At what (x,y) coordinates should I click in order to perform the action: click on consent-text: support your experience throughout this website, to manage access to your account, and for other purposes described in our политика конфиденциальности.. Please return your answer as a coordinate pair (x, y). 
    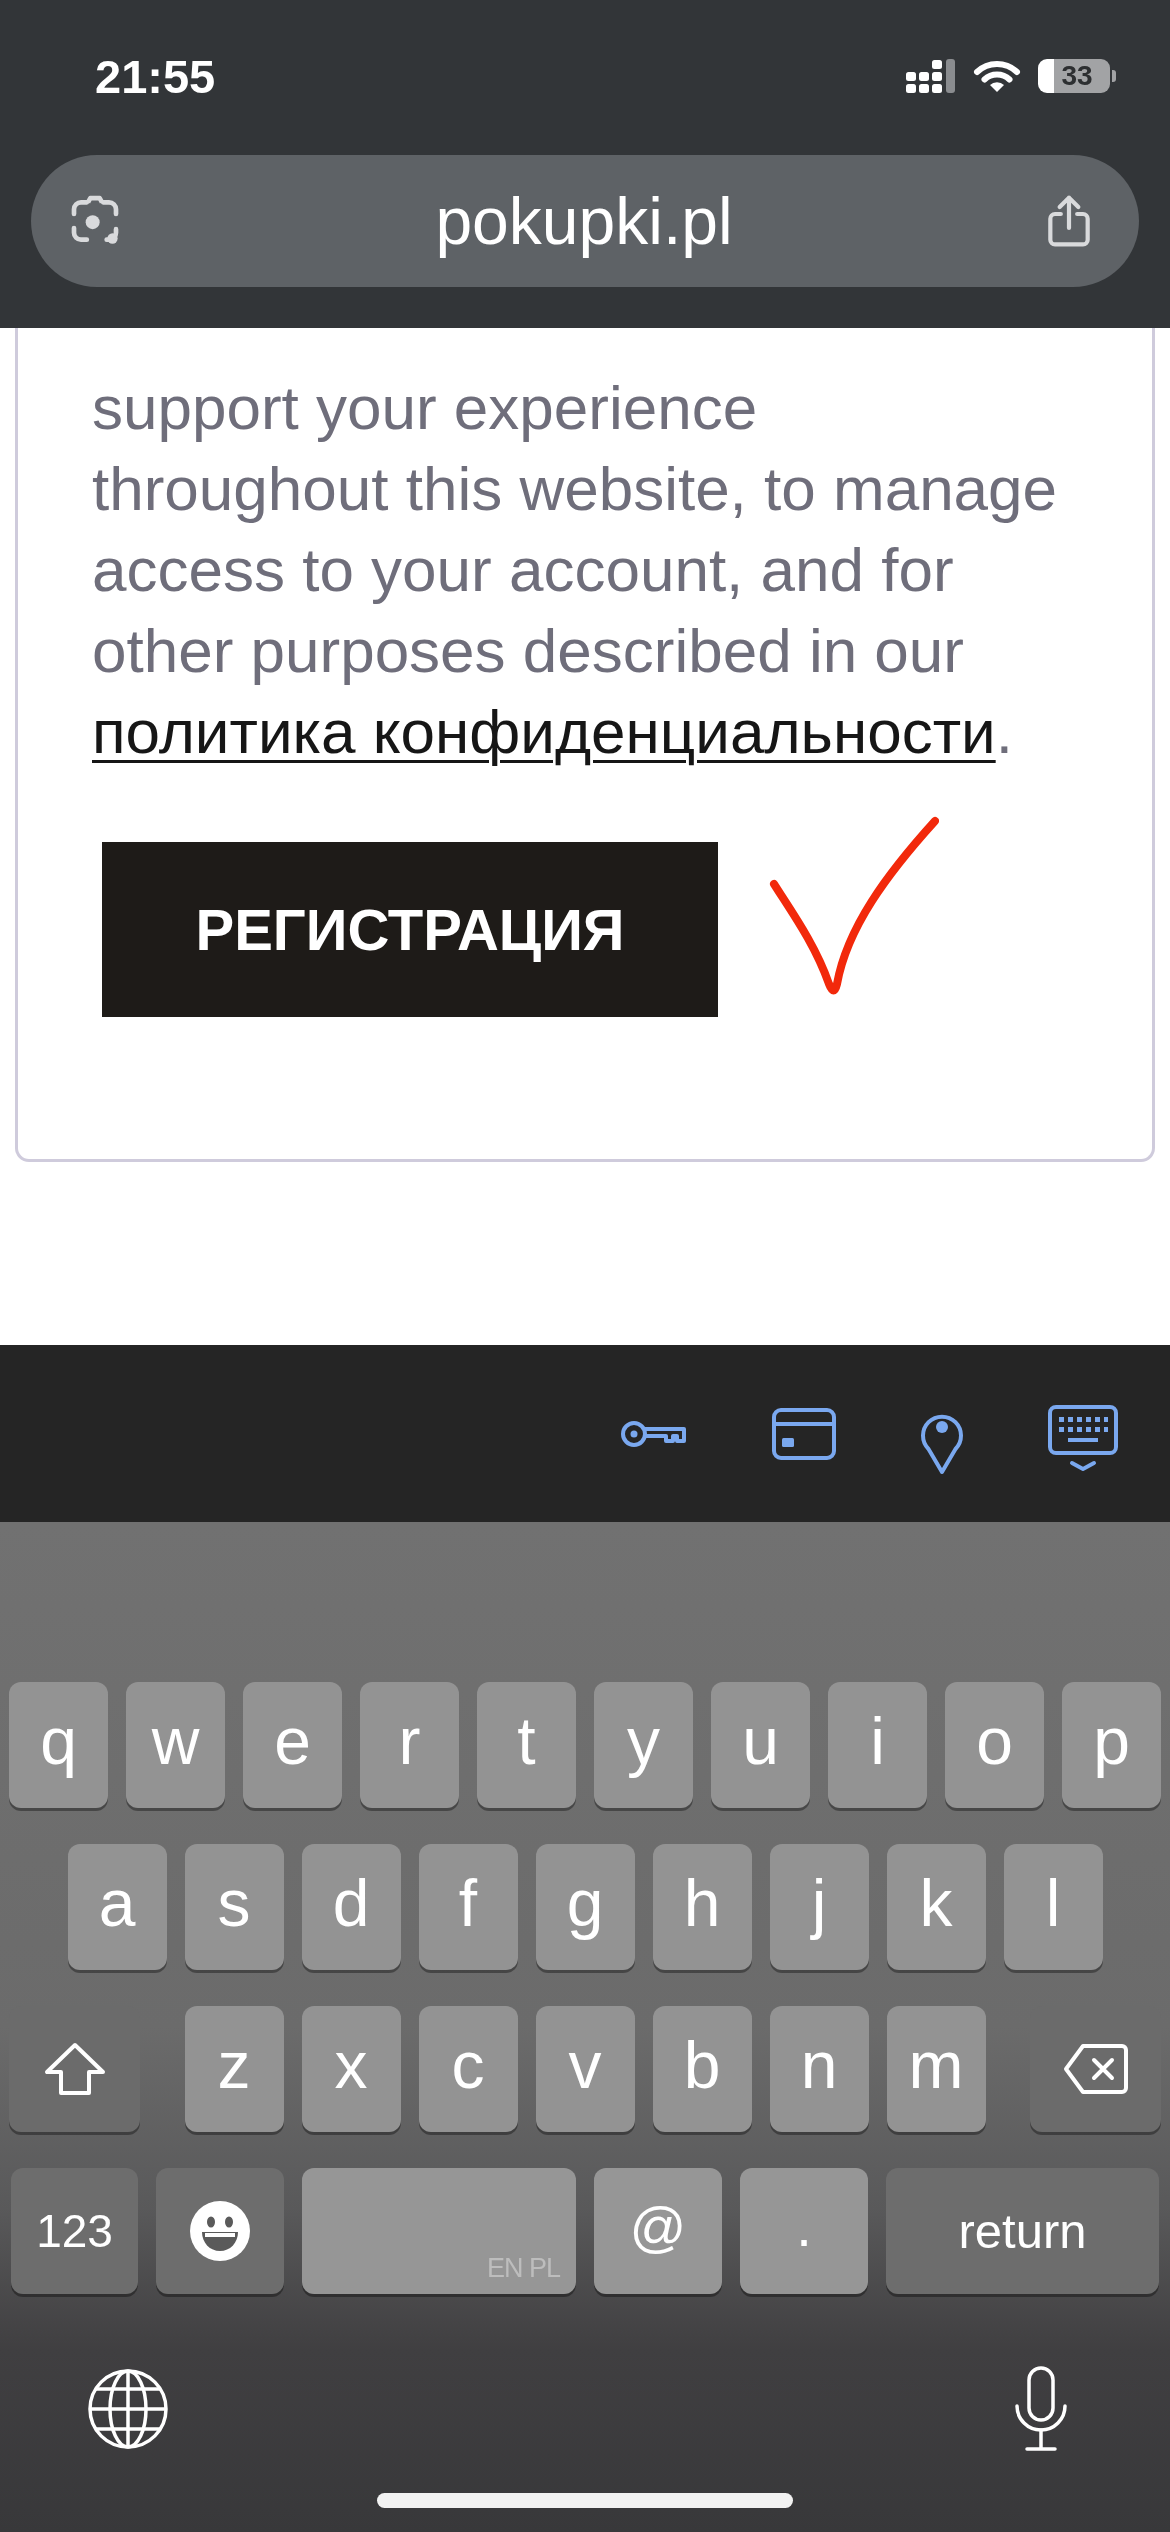
    Looking at the image, I should click on (575, 570).